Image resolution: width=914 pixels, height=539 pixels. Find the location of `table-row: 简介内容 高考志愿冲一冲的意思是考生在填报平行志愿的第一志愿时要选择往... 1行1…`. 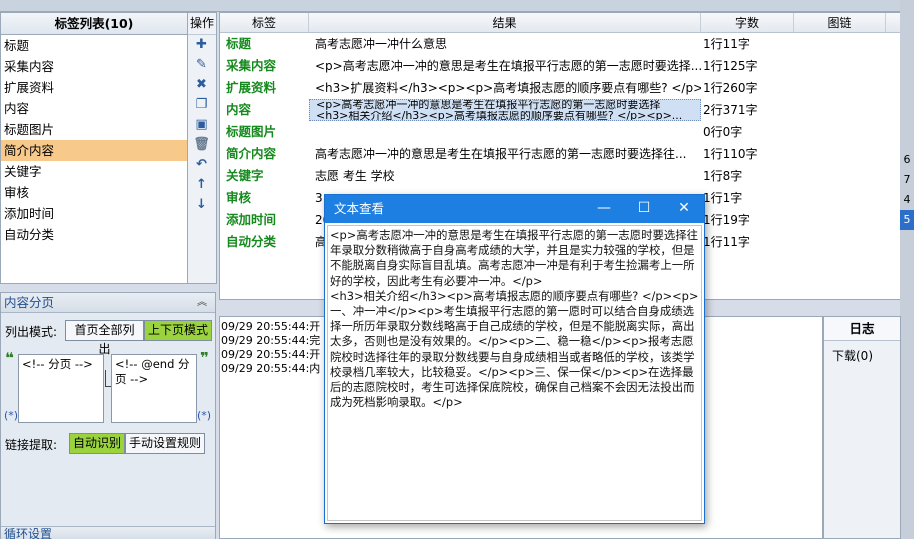

table-row: 简介内容 高考志愿冲一冲的意思是考生在填报平行志愿的第一志愿时要选择往... 1行1… is located at coordinates (567, 154).